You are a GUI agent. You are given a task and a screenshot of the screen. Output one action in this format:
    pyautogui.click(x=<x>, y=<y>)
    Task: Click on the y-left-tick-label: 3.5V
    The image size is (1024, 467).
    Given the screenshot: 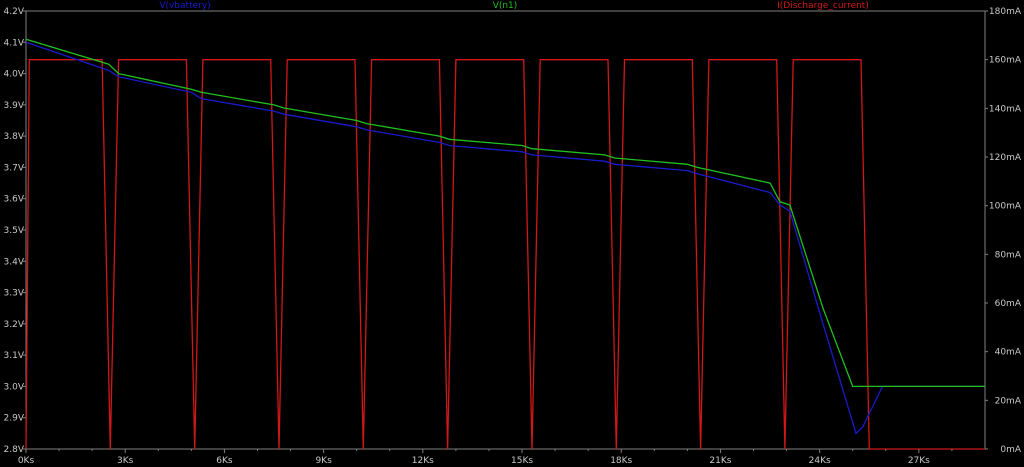 What is the action you would take?
    pyautogui.click(x=14, y=231)
    